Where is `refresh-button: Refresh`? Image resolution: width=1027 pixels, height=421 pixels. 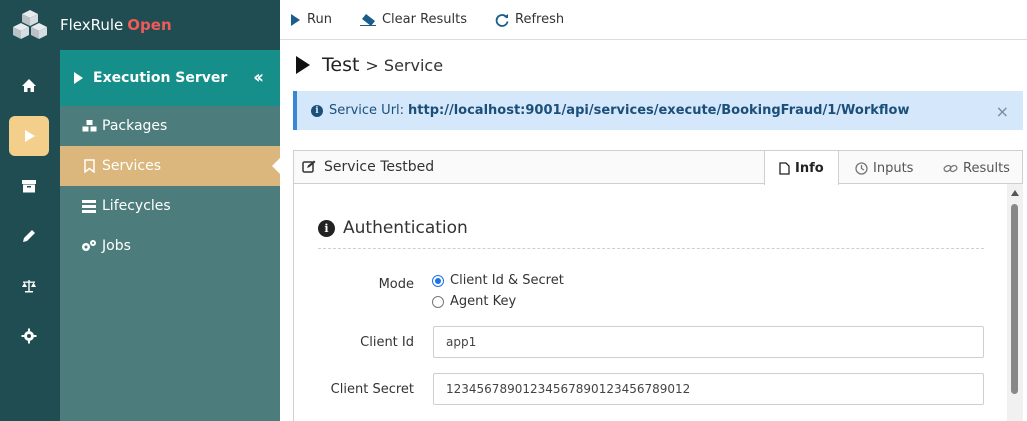
refresh-button: Refresh is located at coordinates (529, 19).